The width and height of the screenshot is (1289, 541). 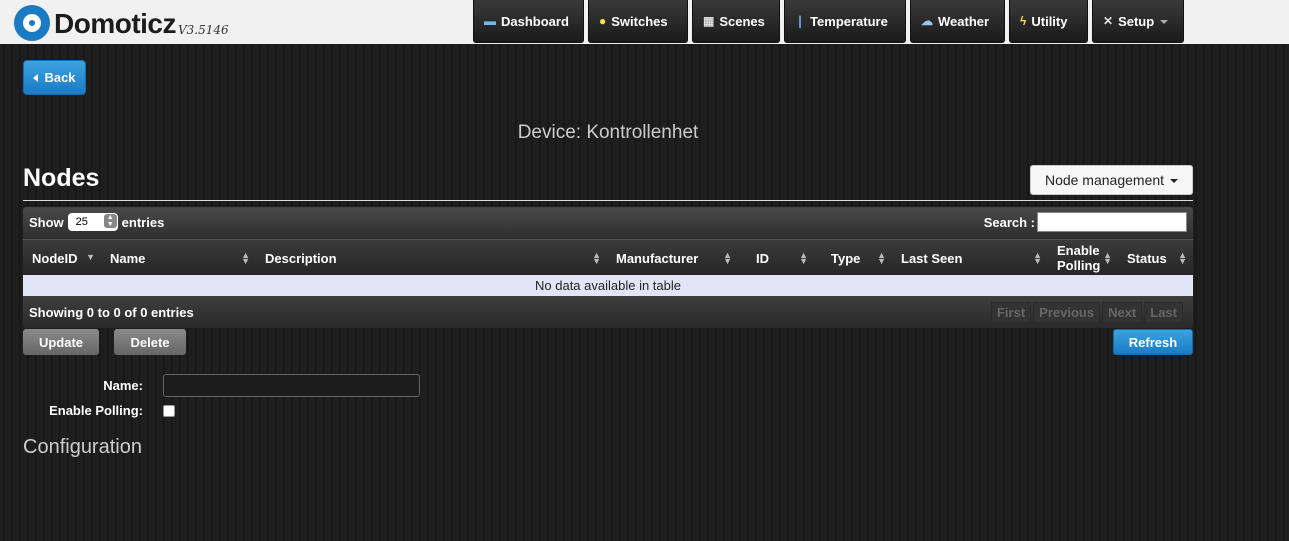 I want to click on table-search: Search :, so click(x=1085, y=222).